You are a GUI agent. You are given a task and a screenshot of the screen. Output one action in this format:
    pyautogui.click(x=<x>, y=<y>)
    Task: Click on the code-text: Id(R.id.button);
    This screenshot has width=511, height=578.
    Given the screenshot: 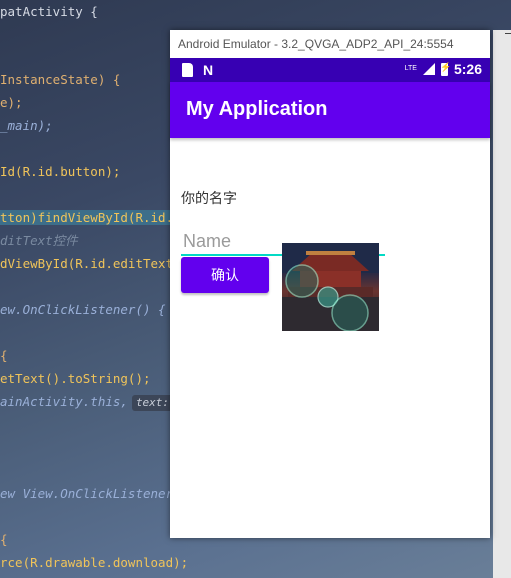 What is the action you would take?
    pyautogui.click(x=60, y=171)
    